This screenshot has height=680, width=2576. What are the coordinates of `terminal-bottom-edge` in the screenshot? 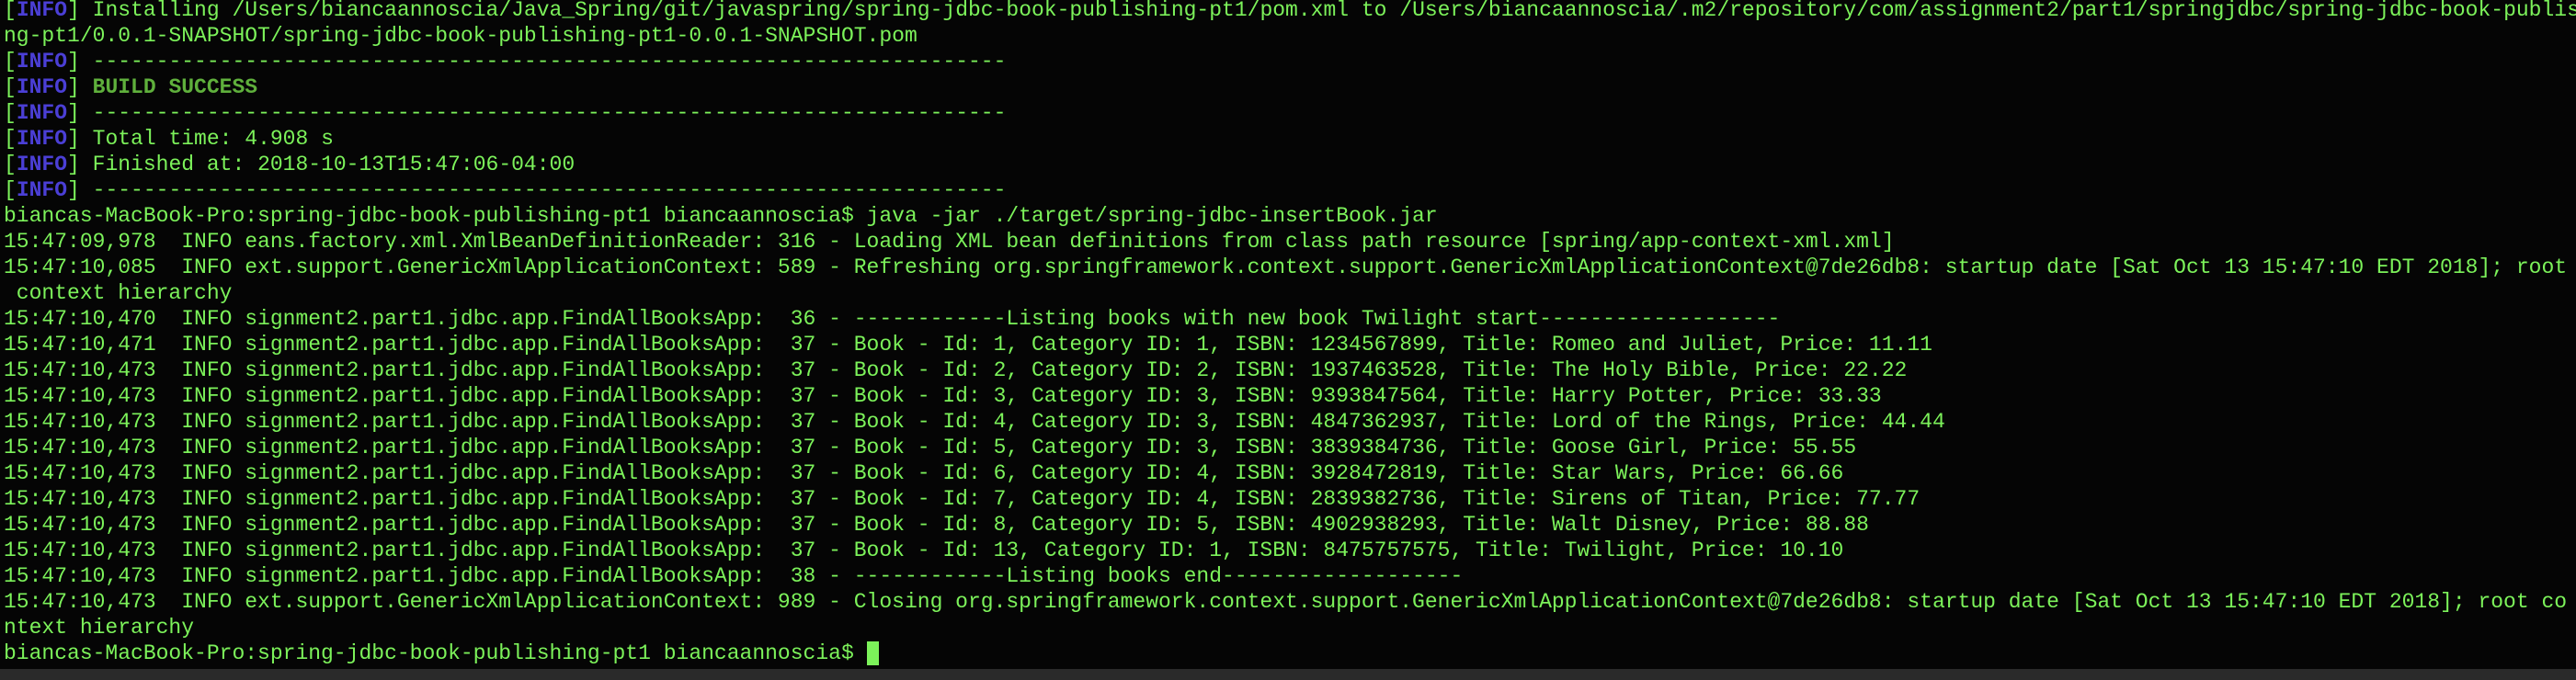 It's located at (1288, 674).